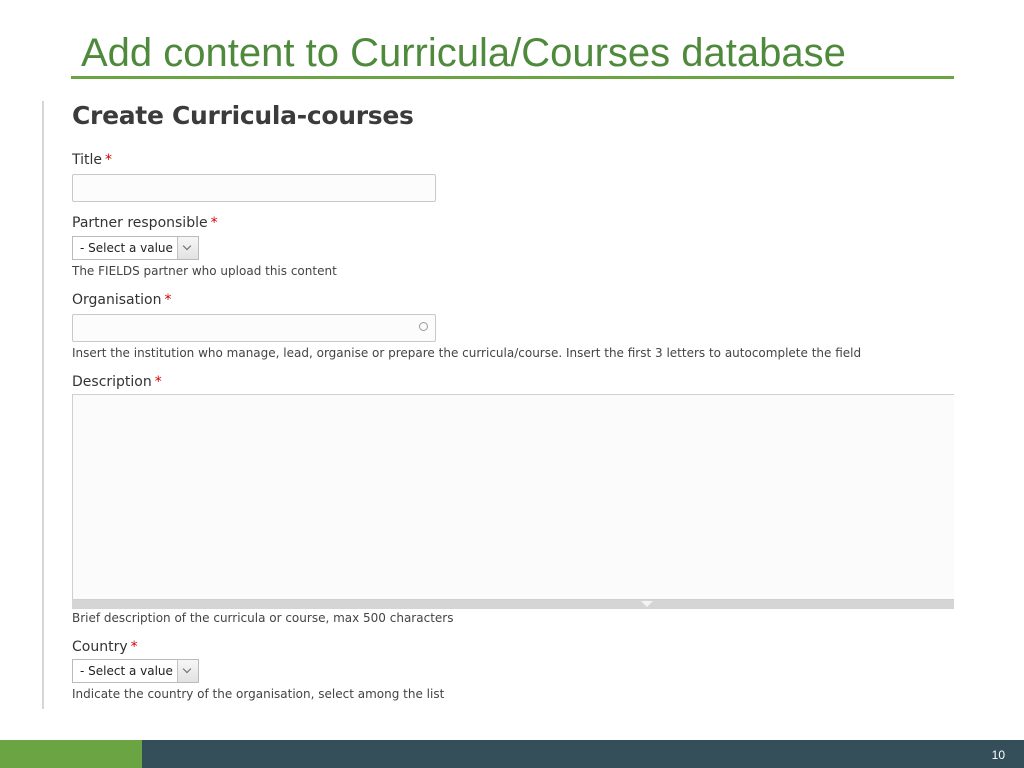 The height and width of the screenshot is (768, 1024). Describe the element at coordinates (583, 754) in the screenshot. I see `footer-bar` at that location.